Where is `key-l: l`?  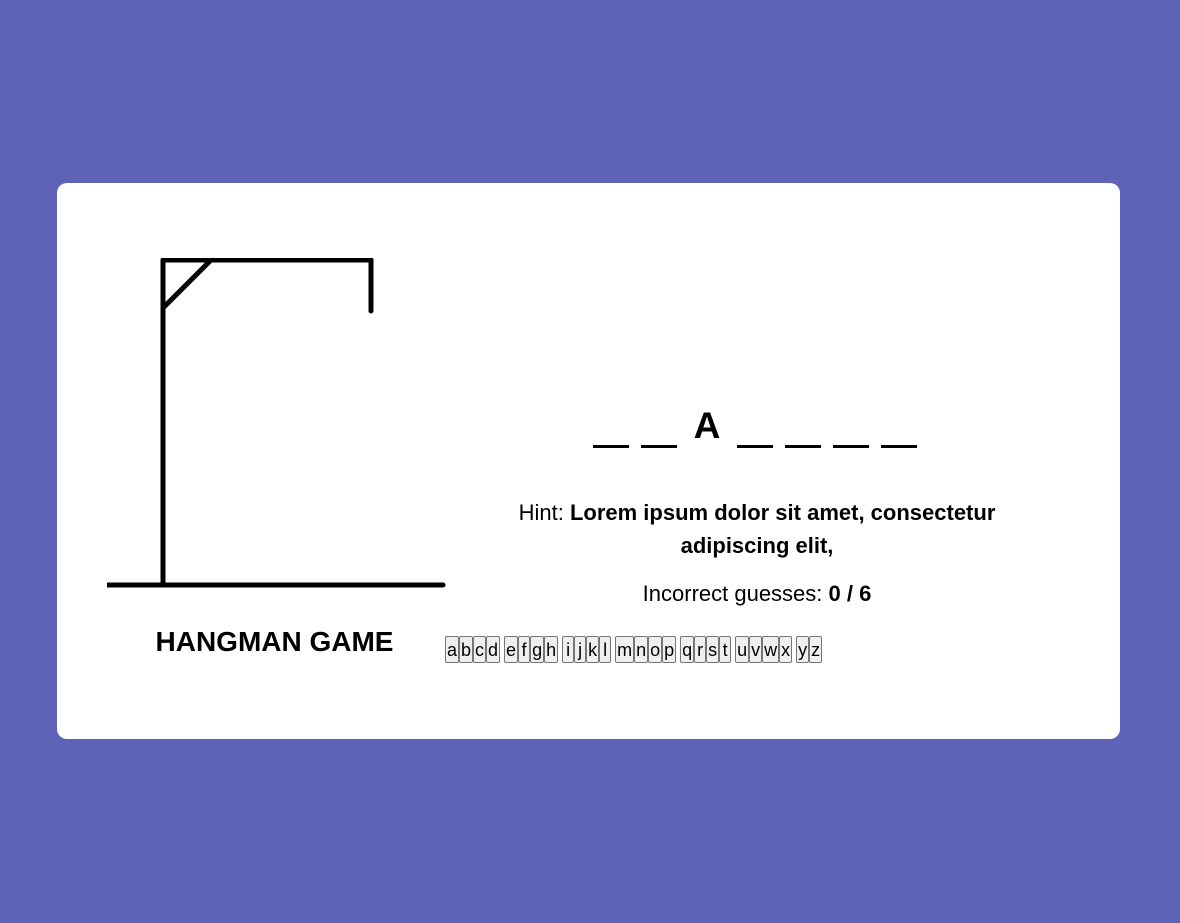
key-l: l is located at coordinates (605, 649).